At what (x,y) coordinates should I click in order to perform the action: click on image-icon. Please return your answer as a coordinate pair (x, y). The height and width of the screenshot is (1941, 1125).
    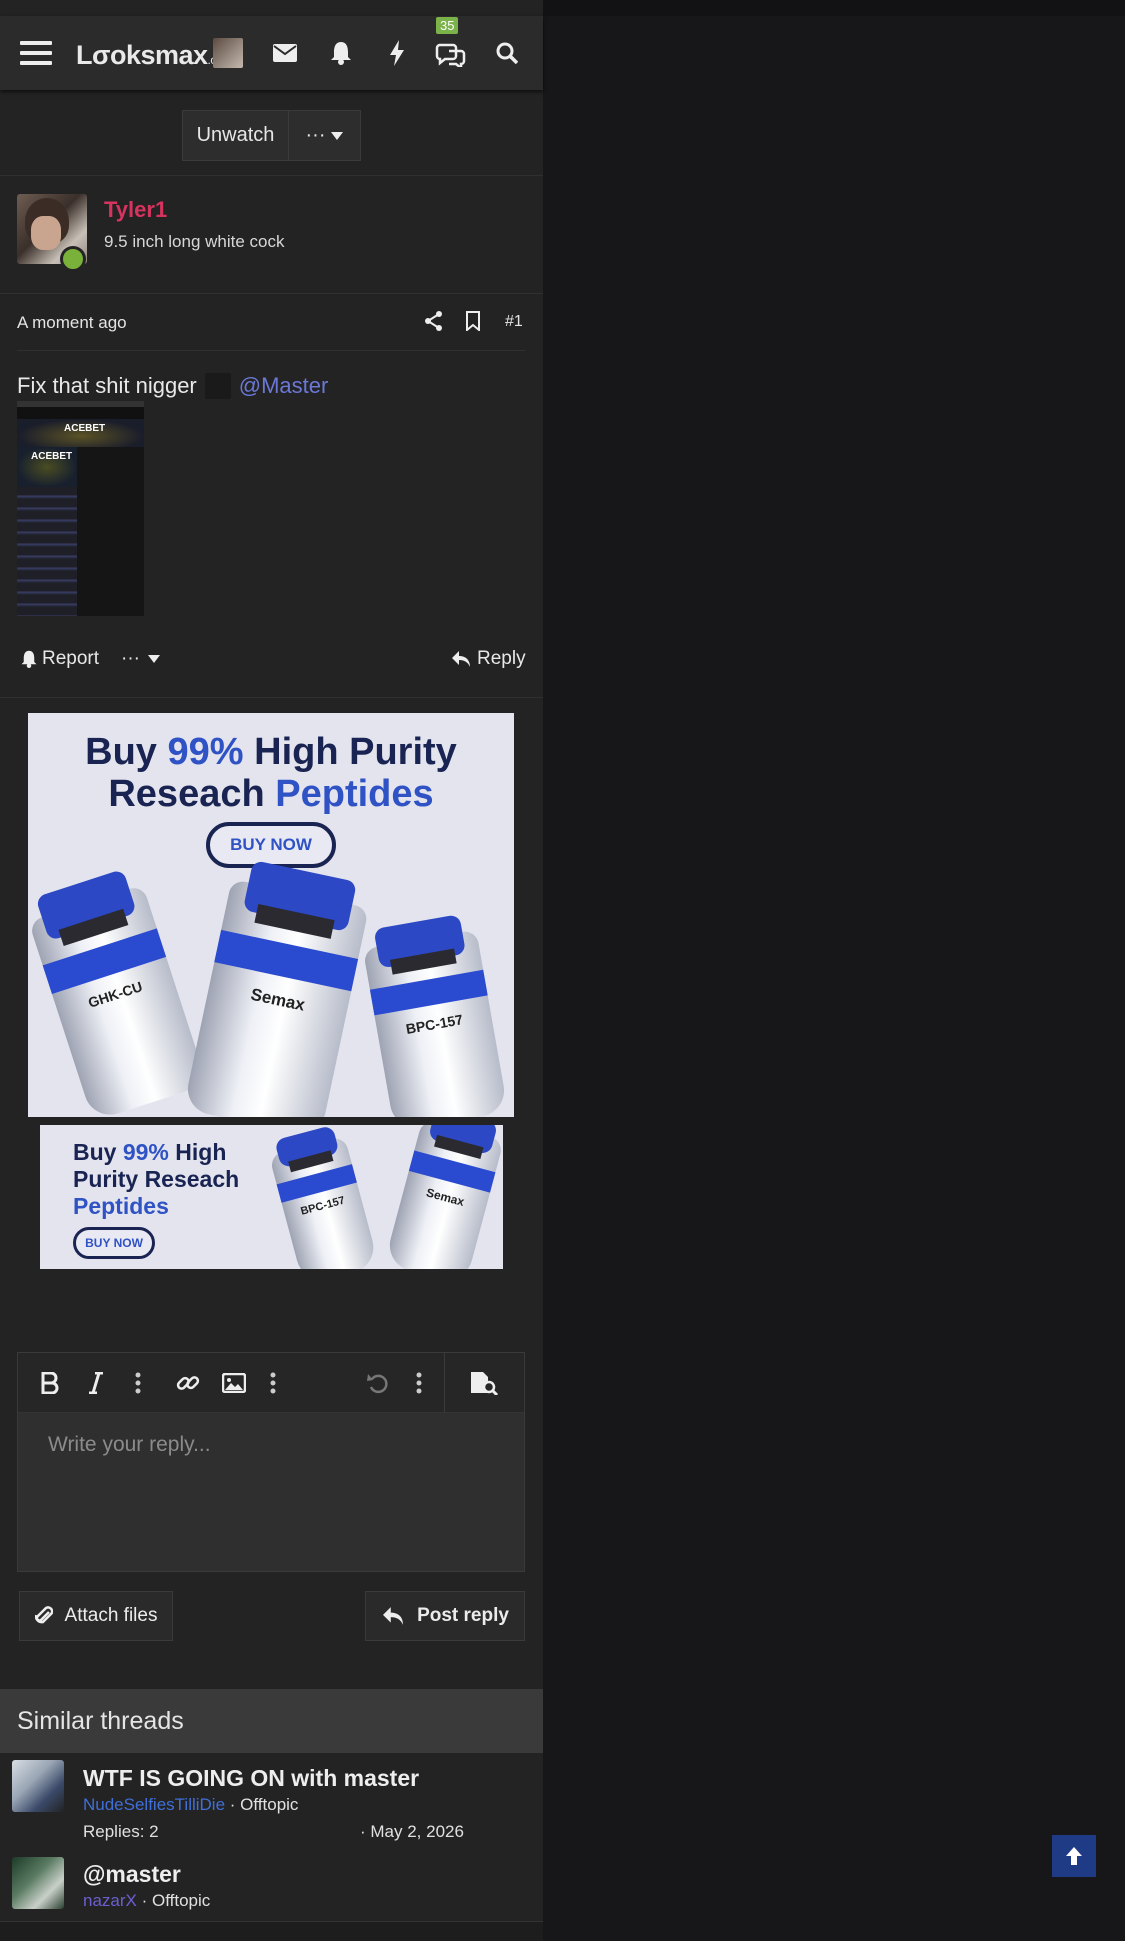
    Looking at the image, I should click on (234, 1383).